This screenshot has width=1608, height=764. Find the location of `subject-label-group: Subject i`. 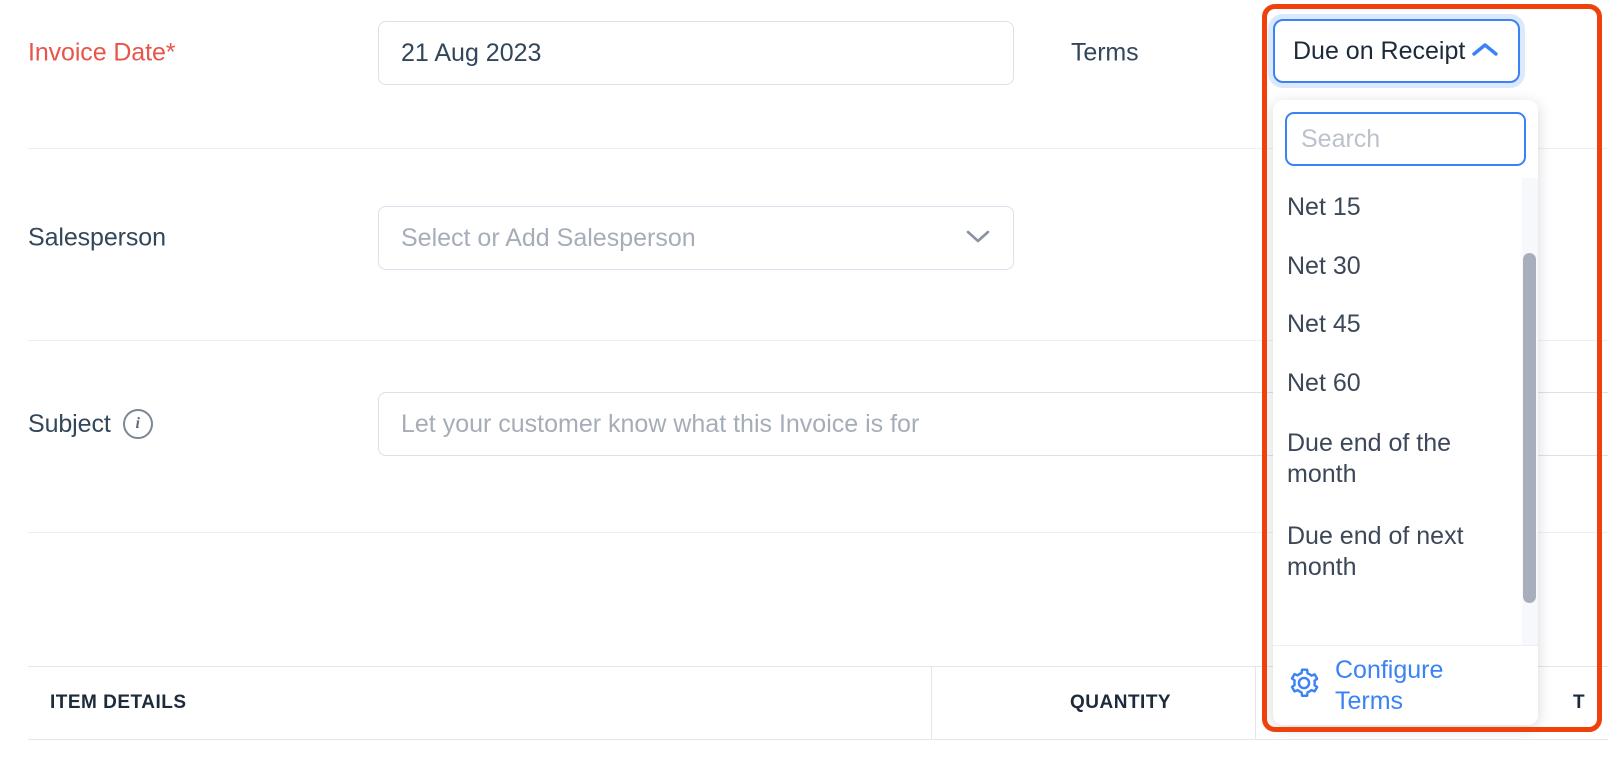

subject-label-group: Subject i is located at coordinates (90, 424).